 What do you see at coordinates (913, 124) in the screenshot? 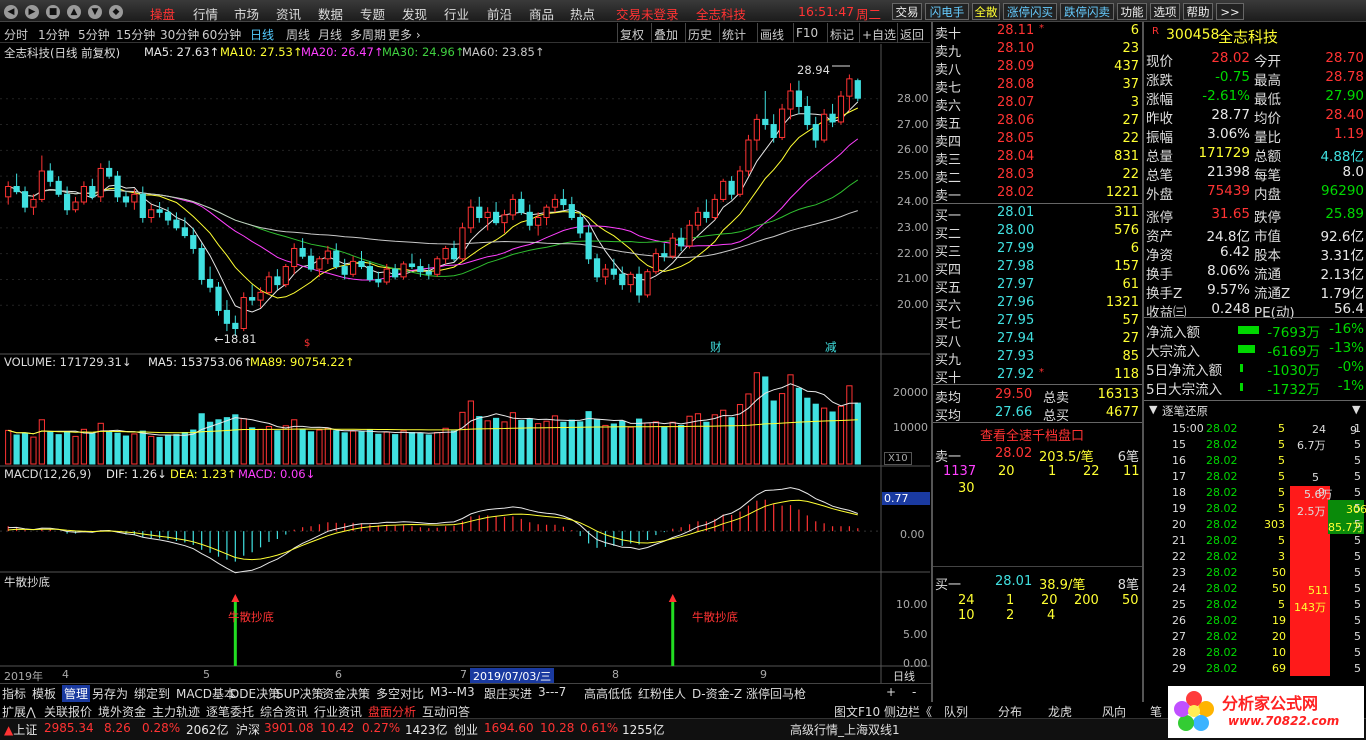
I see `price-tick-1: 27.00` at bounding box center [913, 124].